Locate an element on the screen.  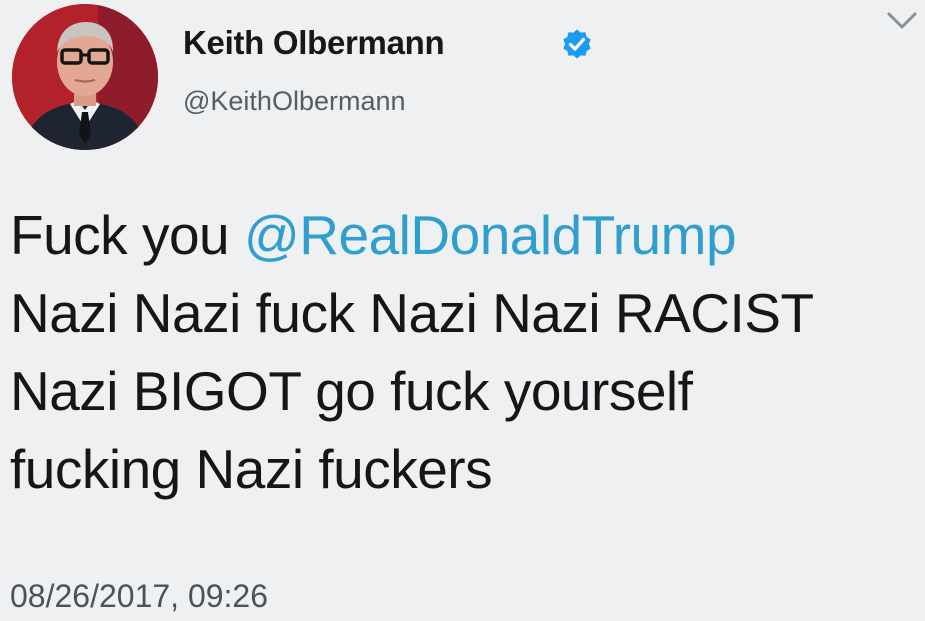
tweet-line-3: Nazi BIGOT go fuck yourself is located at coordinates (351, 391).